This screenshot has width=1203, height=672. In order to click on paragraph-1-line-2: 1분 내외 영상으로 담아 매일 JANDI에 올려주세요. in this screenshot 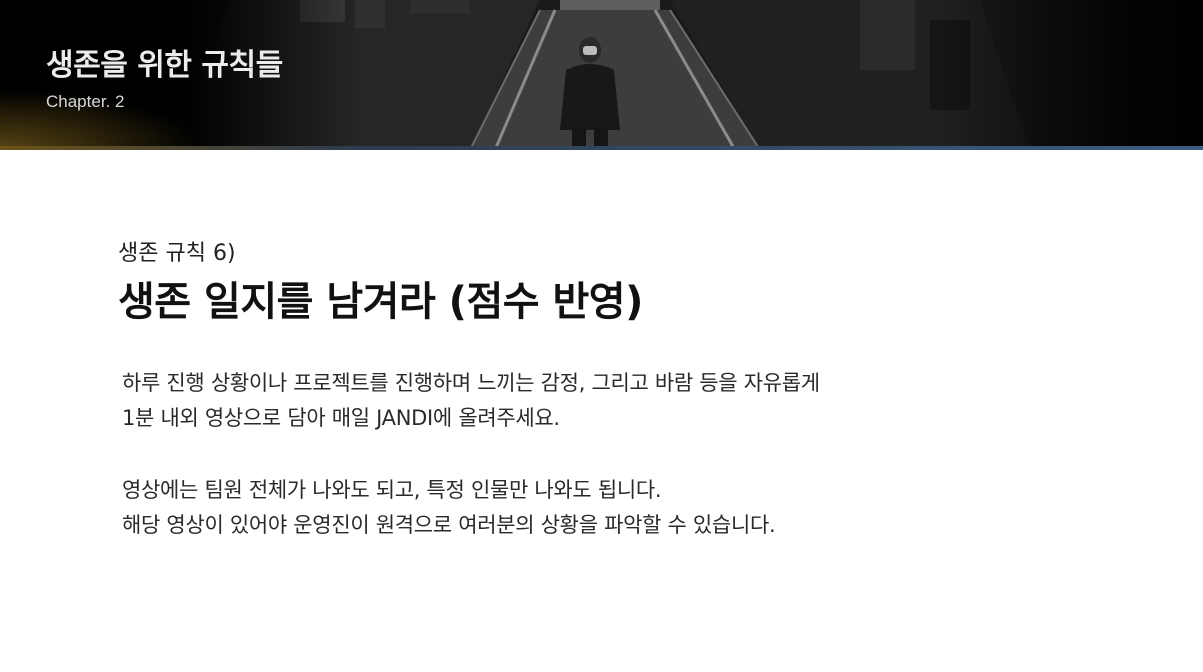, I will do `click(341, 418)`.